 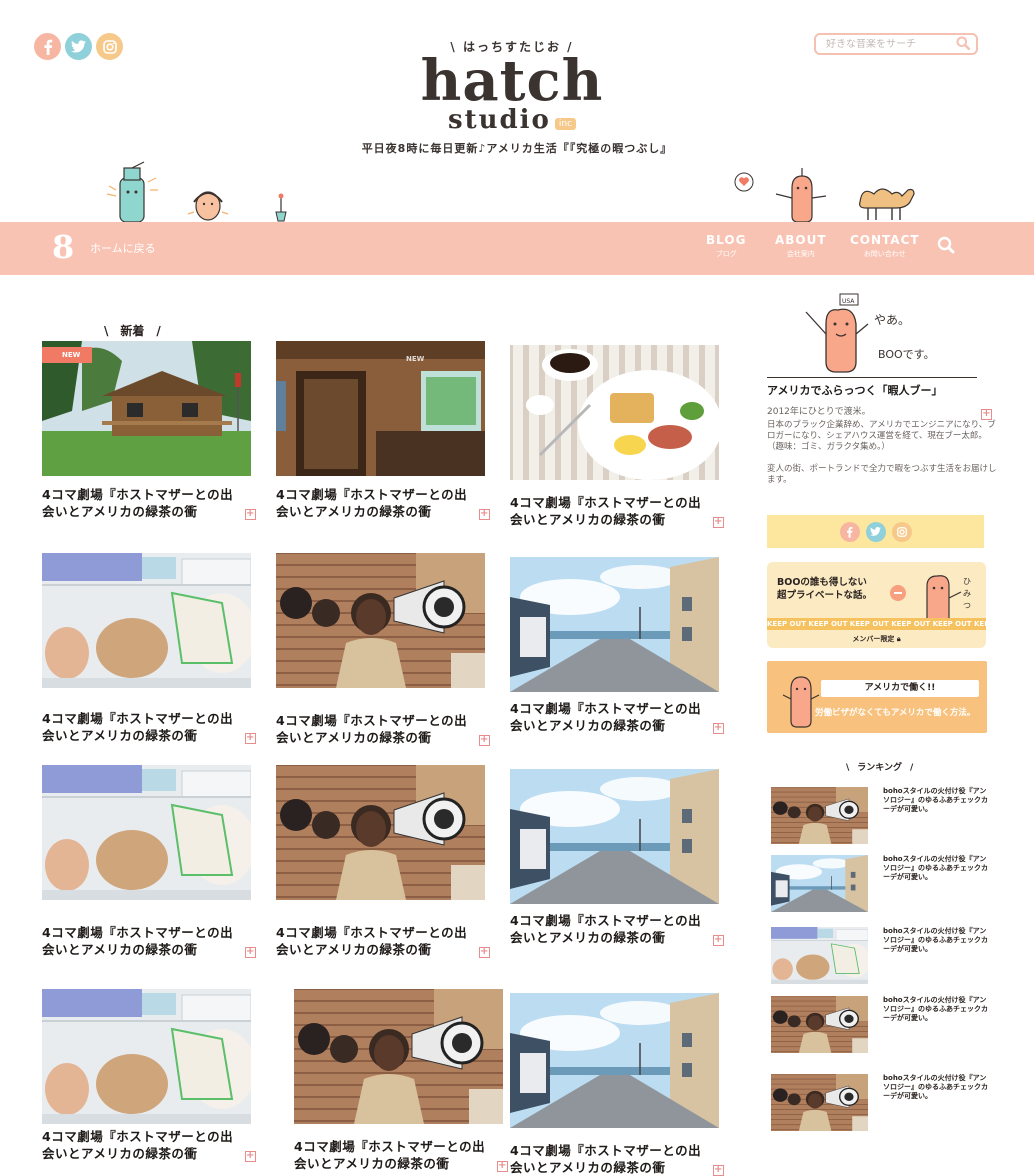 What do you see at coordinates (967, 593) in the screenshot?
I see `svg-text: み` at bounding box center [967, 593].